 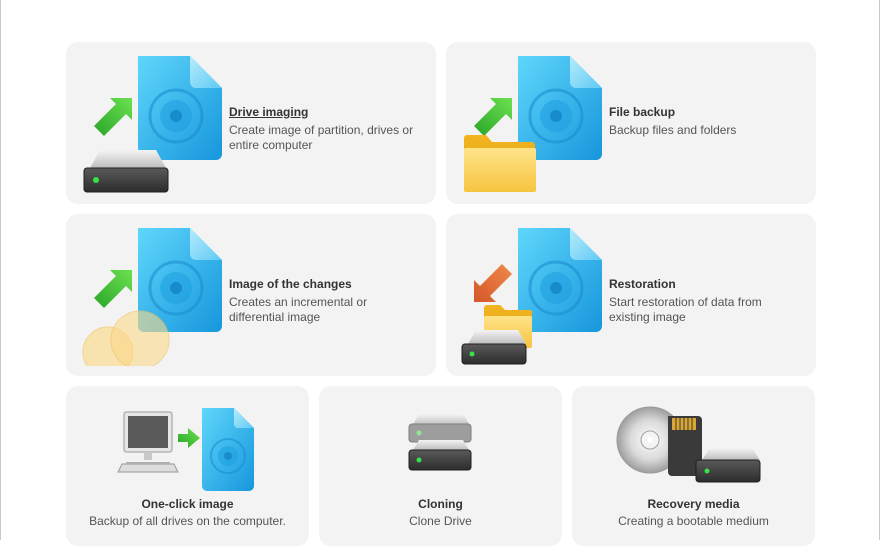 What do you see at coordinates (693, 450) in the screenshot?
I see `recovery-media-illustration` at bounding box center [693, 450].